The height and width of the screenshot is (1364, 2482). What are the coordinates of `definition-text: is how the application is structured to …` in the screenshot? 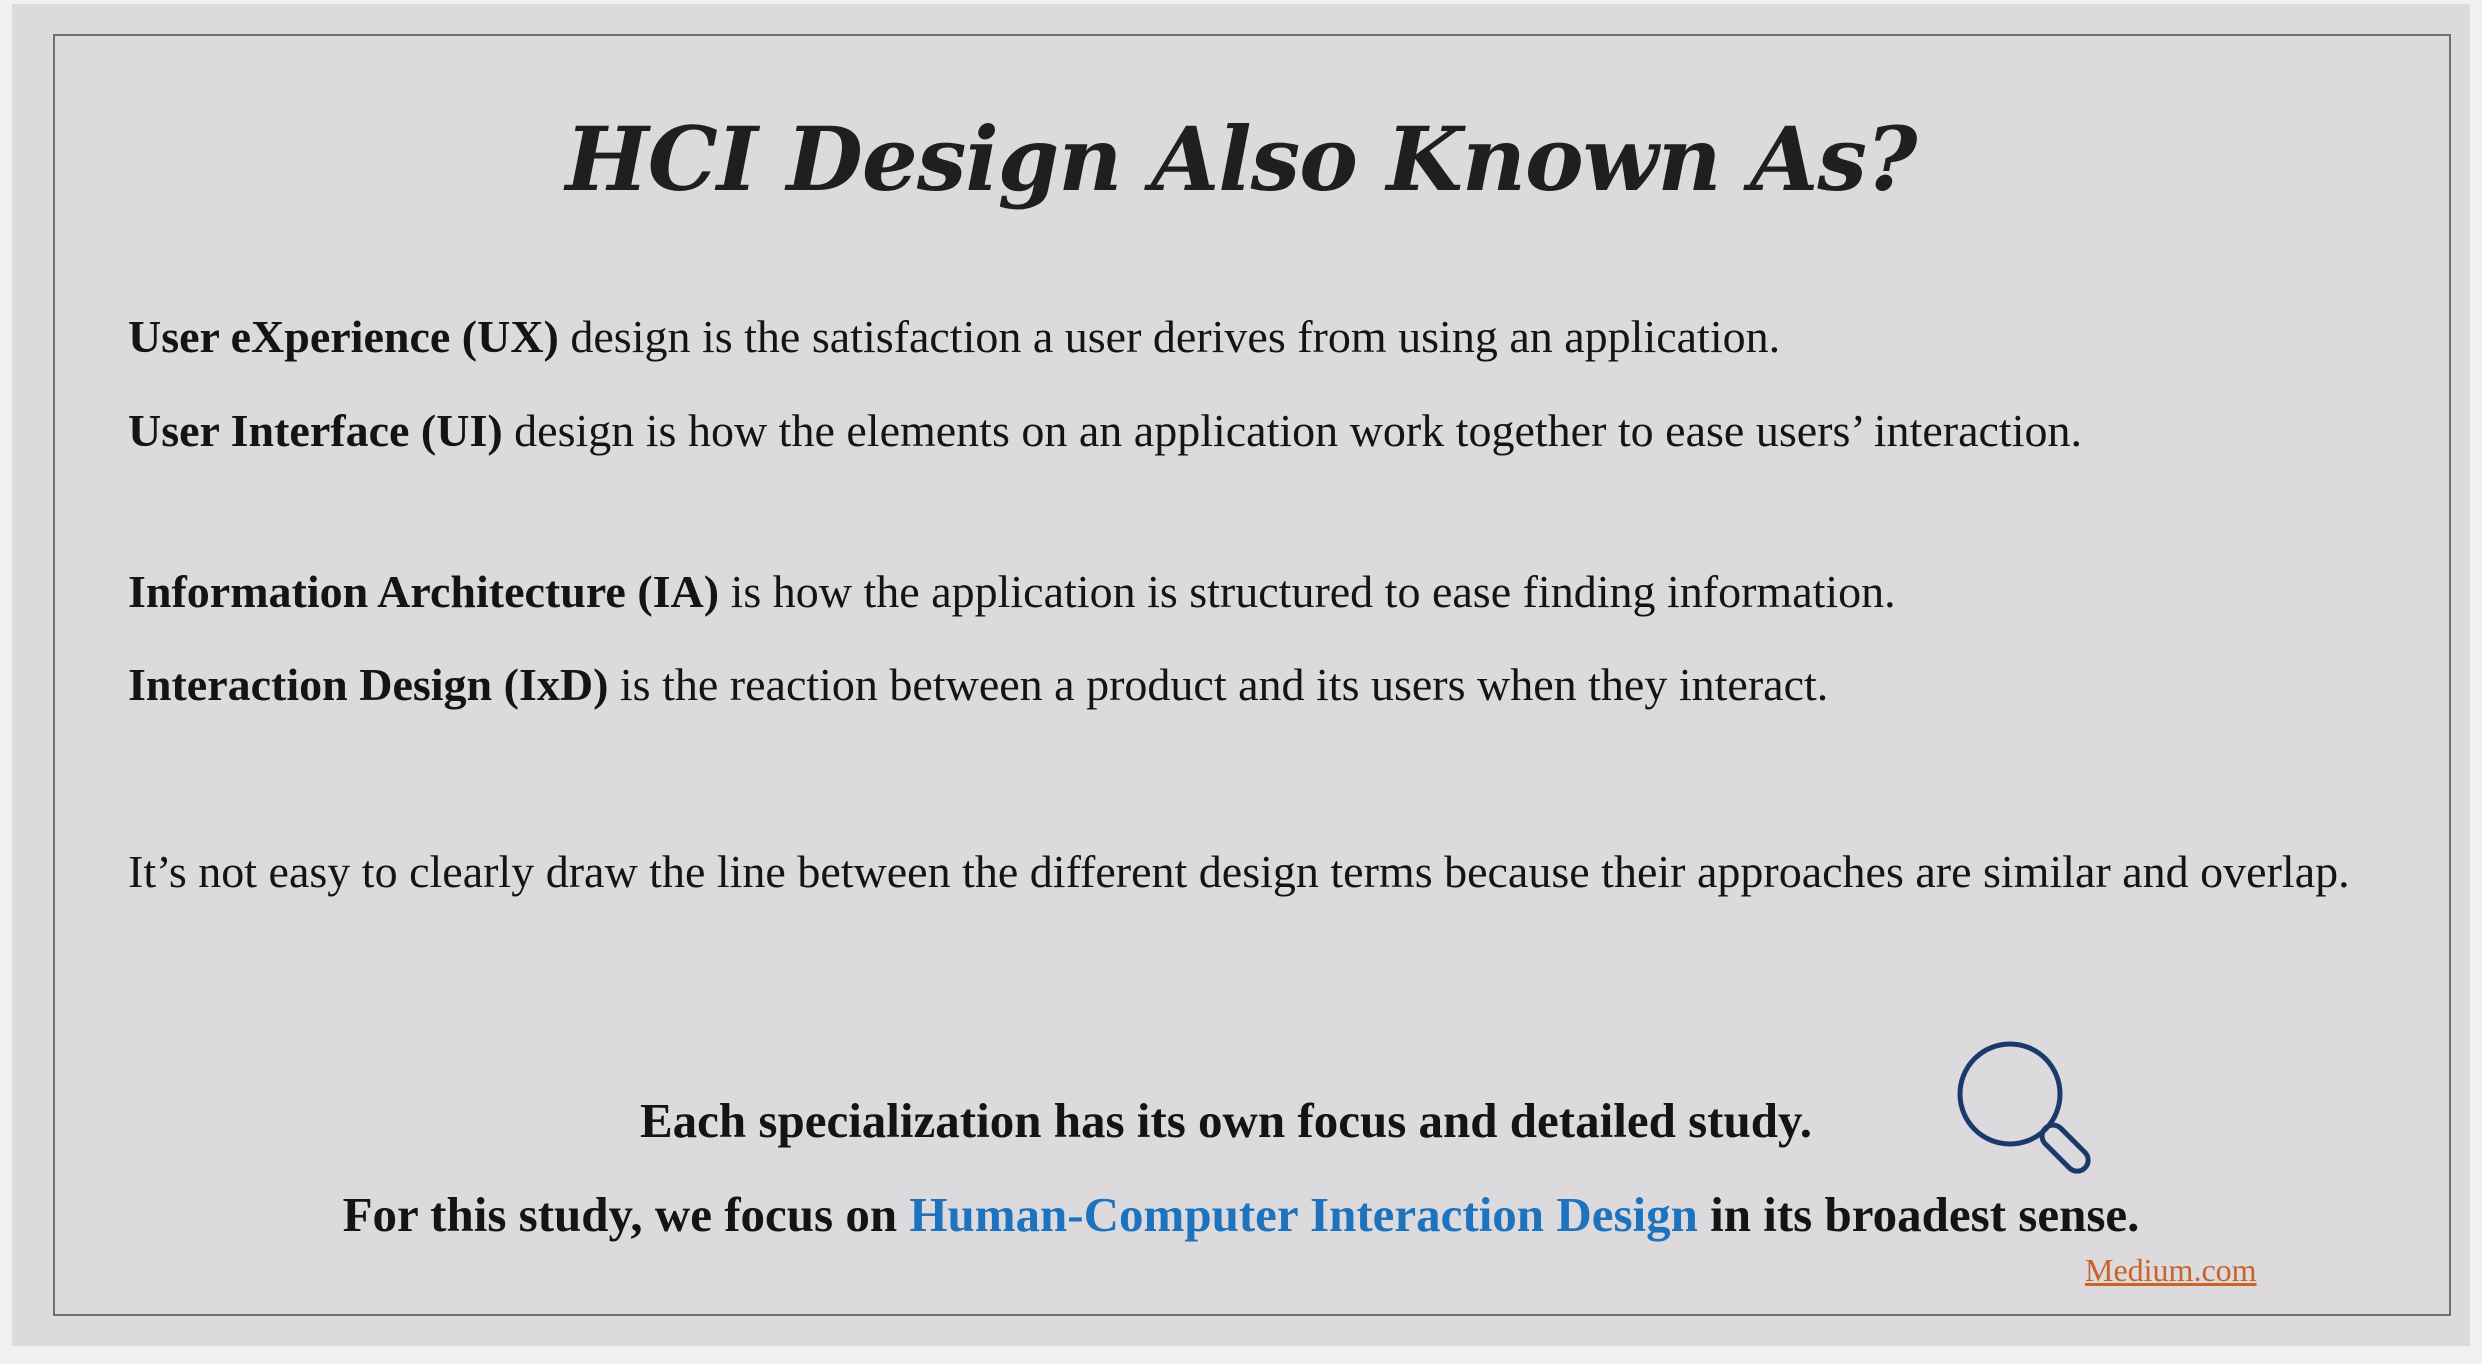 It's located at (1307, 591).